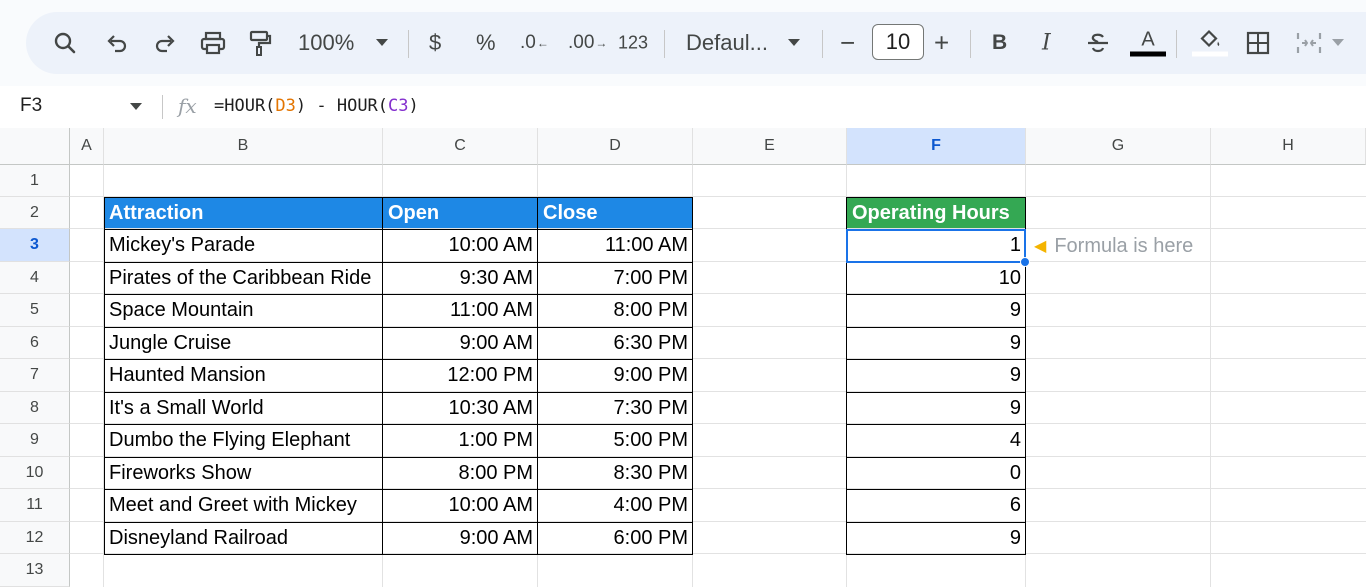 This screenshot has height=587, width=1366. I want to click on decrease-decimal-button: .0 ←, so click(534, 43).